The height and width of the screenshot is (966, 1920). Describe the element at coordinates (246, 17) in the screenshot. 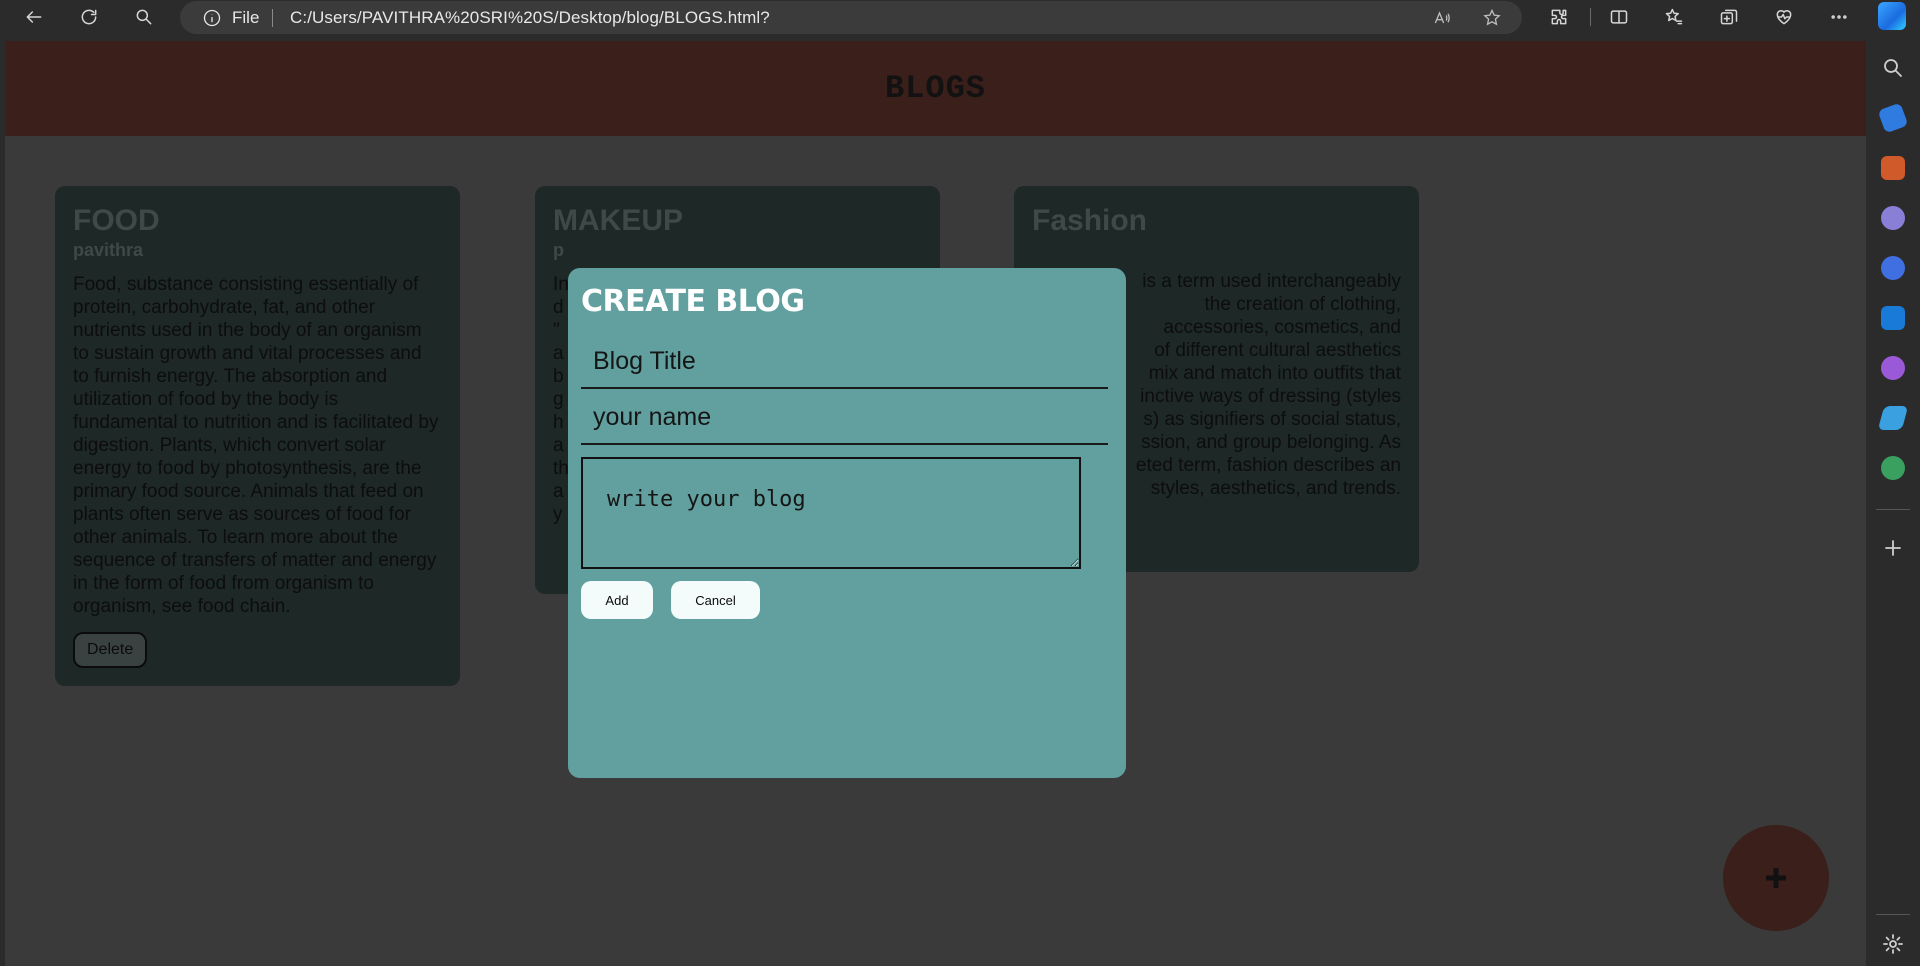

I see `address-file-label: File` at that location.